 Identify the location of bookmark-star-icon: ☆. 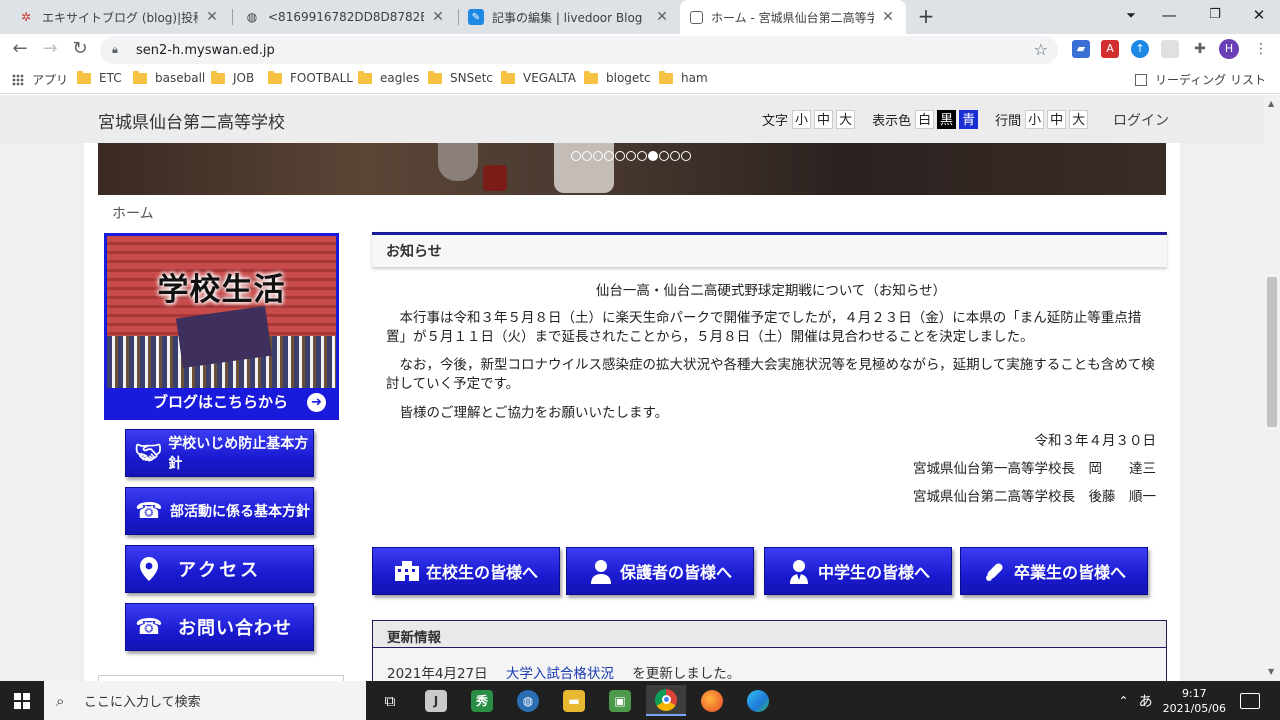
(1041, 49).